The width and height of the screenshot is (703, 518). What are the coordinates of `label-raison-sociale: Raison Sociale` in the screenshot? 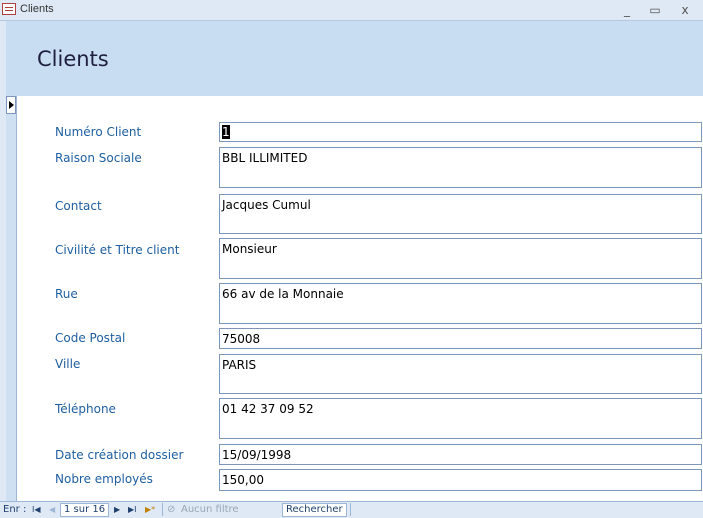 It's located at (98, 158).